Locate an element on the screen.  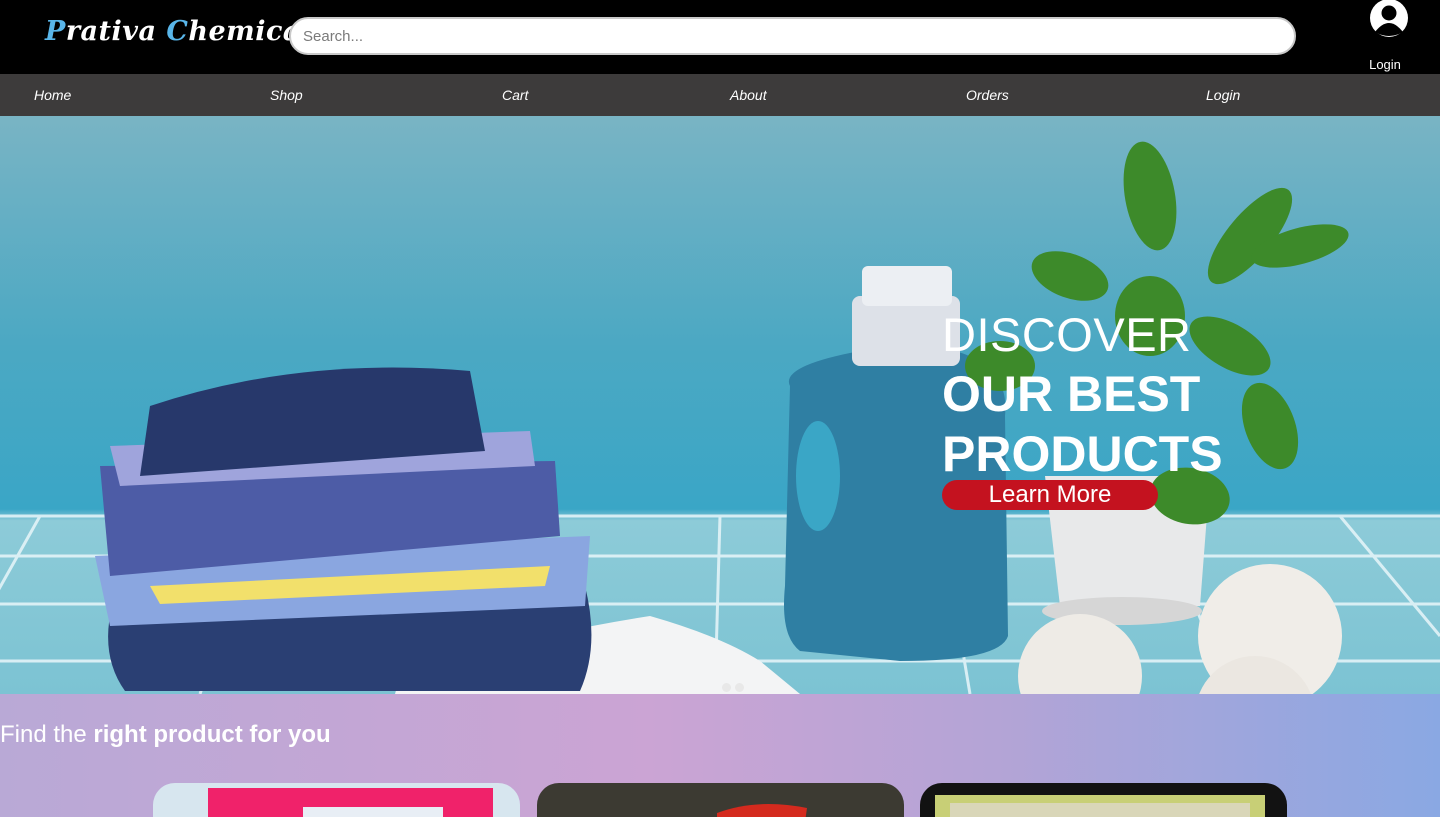
nav-shop: Shop is located at coordinates (286, 95).